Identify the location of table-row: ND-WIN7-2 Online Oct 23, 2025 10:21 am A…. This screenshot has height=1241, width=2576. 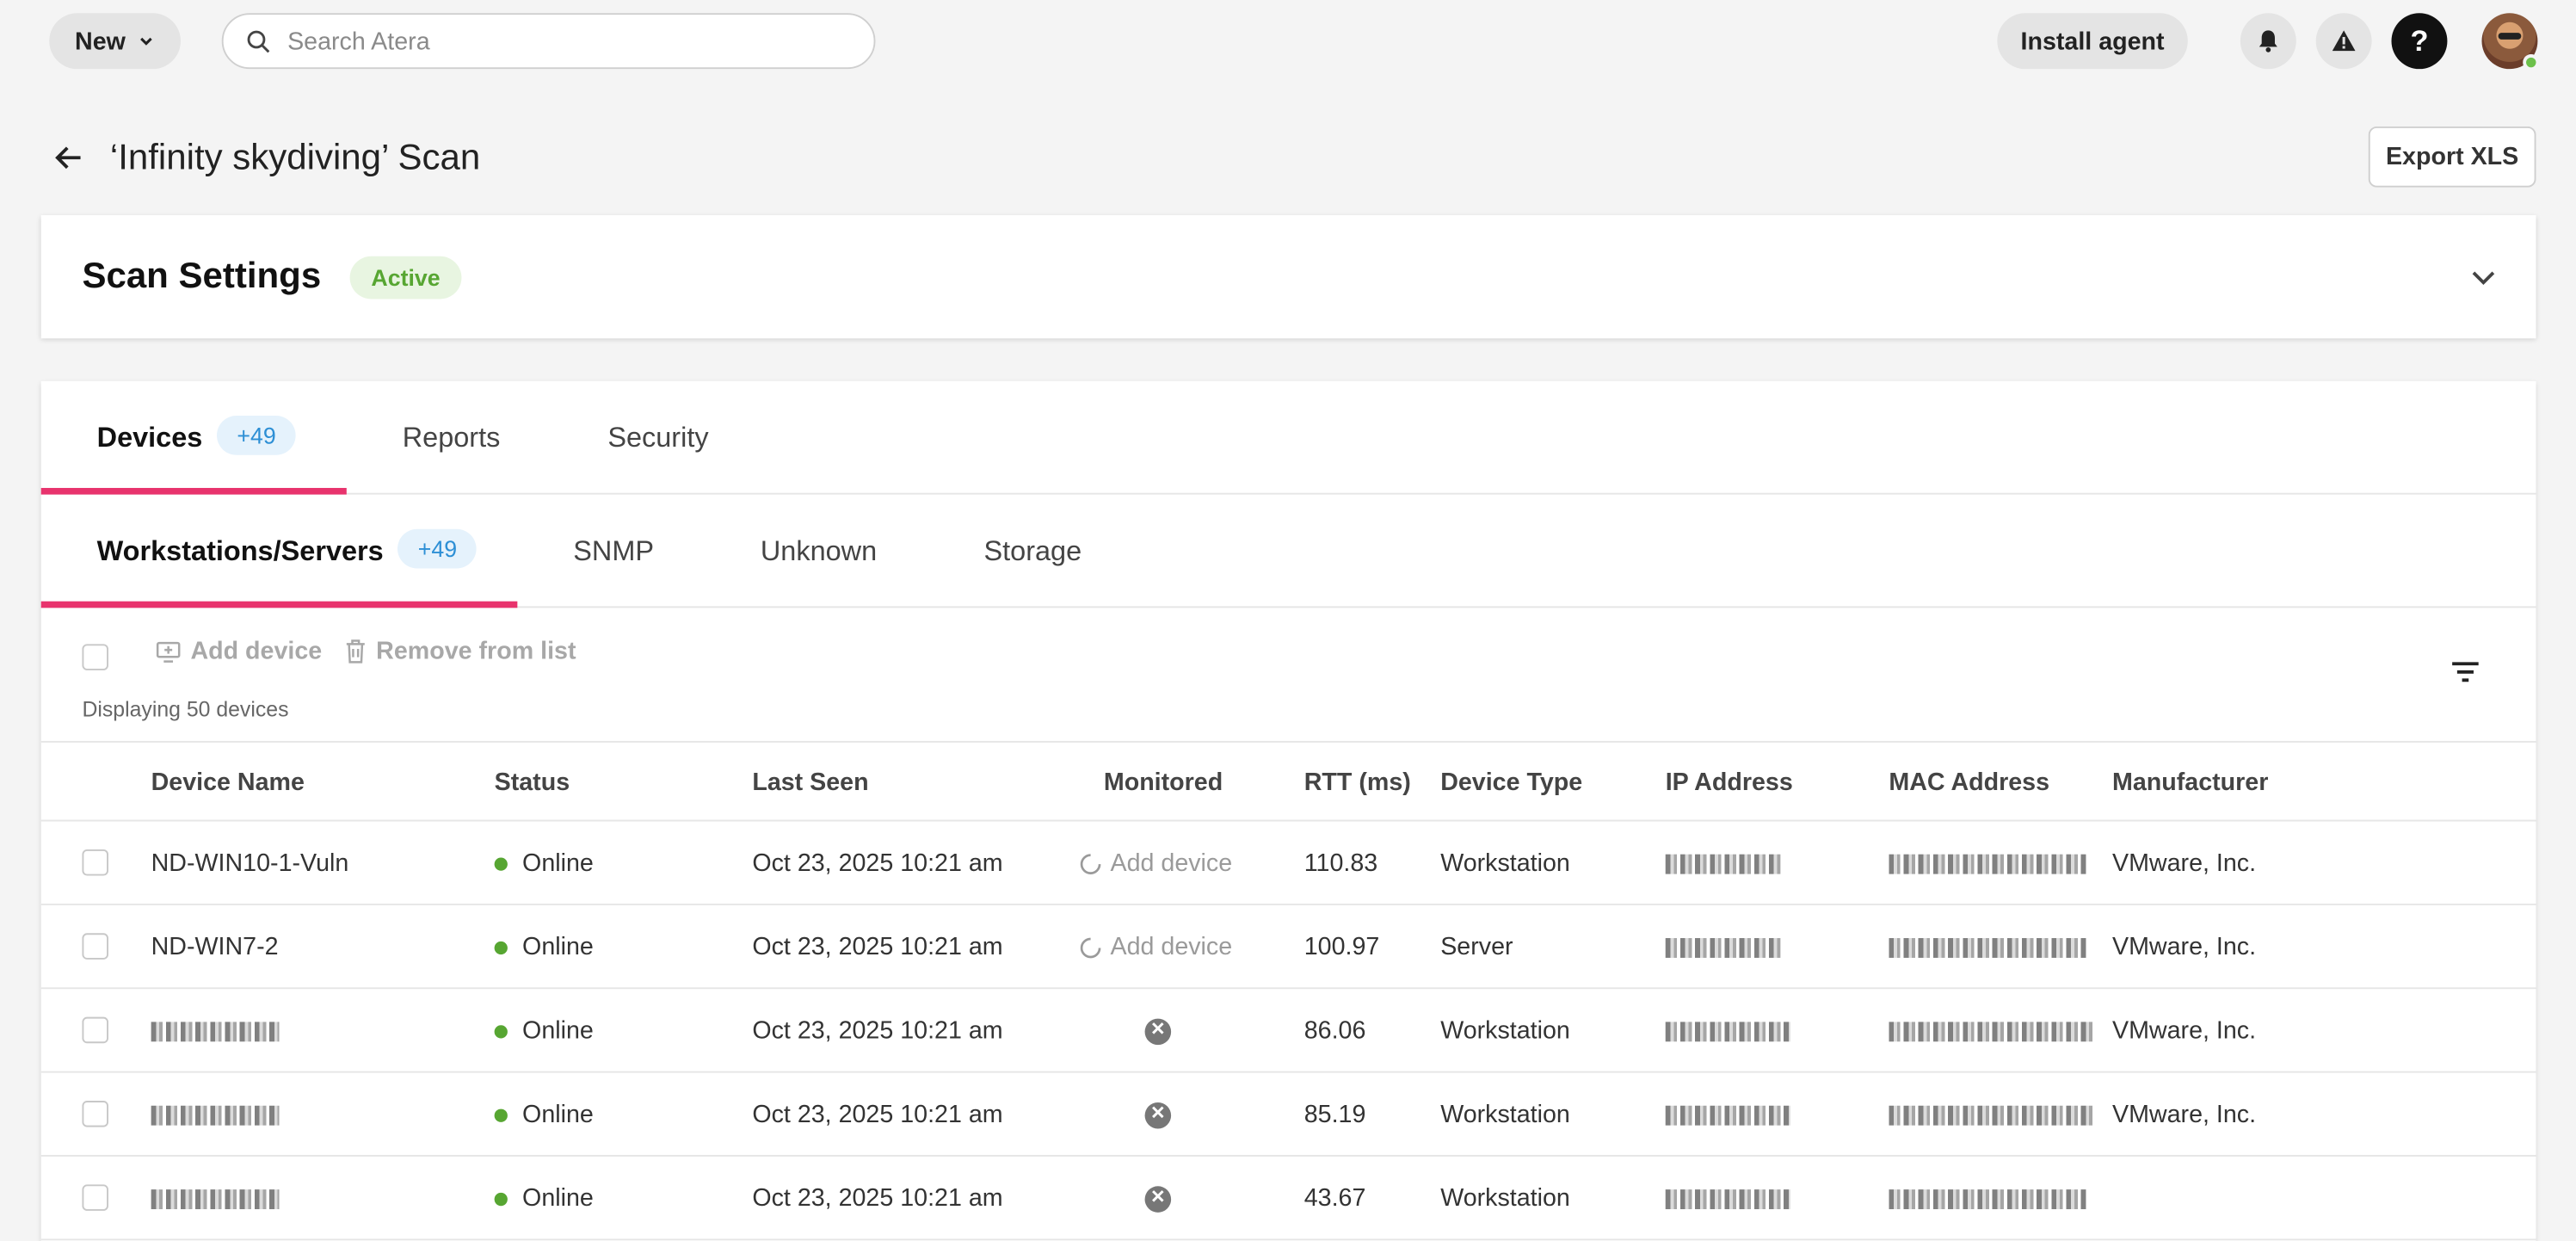
(1288, 947).